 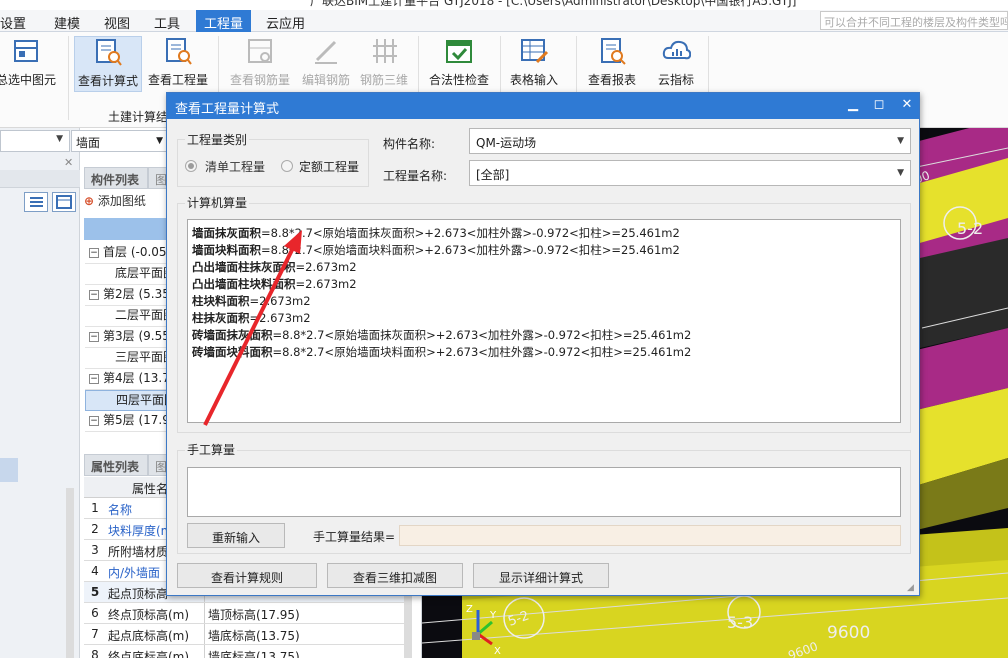 I want to click on menu-cloud: 云应用, so click(x=285, y=22).